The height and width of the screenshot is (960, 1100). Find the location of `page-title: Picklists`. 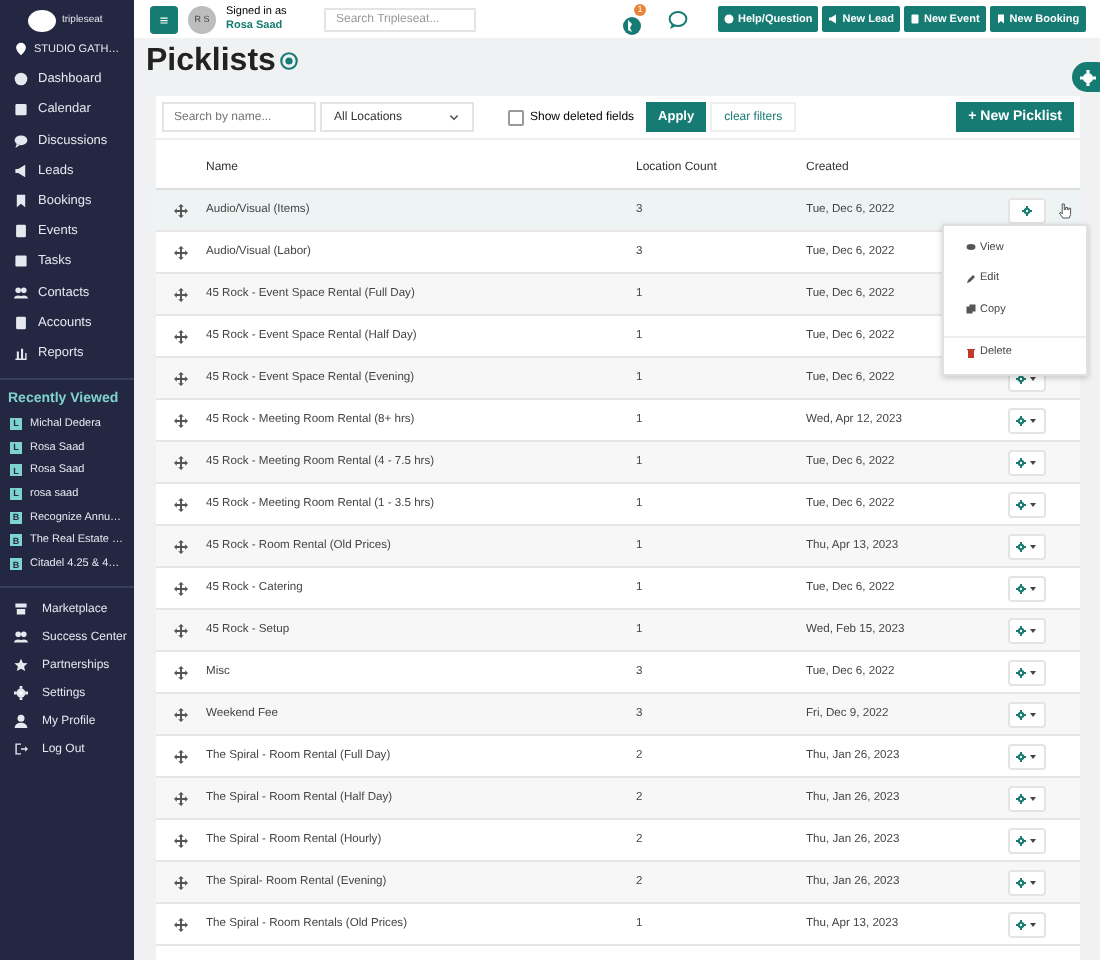

page-title: Picklists is located at coordinates (211, 61).